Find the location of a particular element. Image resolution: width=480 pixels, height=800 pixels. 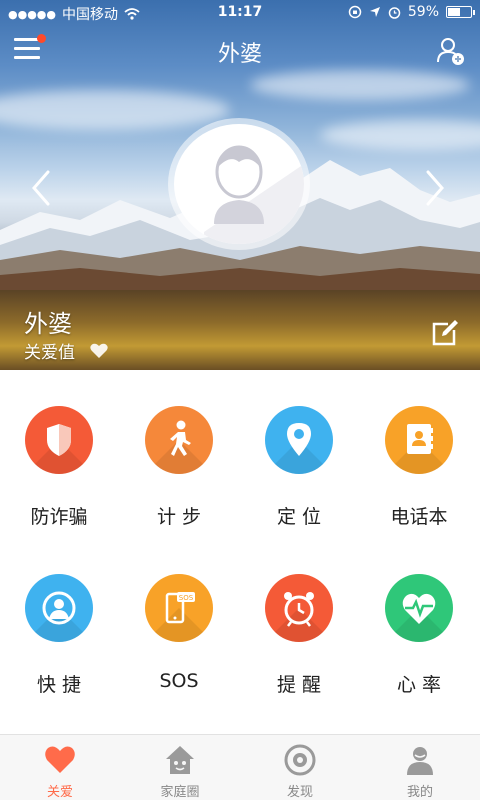

home-icon is located at coordinates (180, 760).